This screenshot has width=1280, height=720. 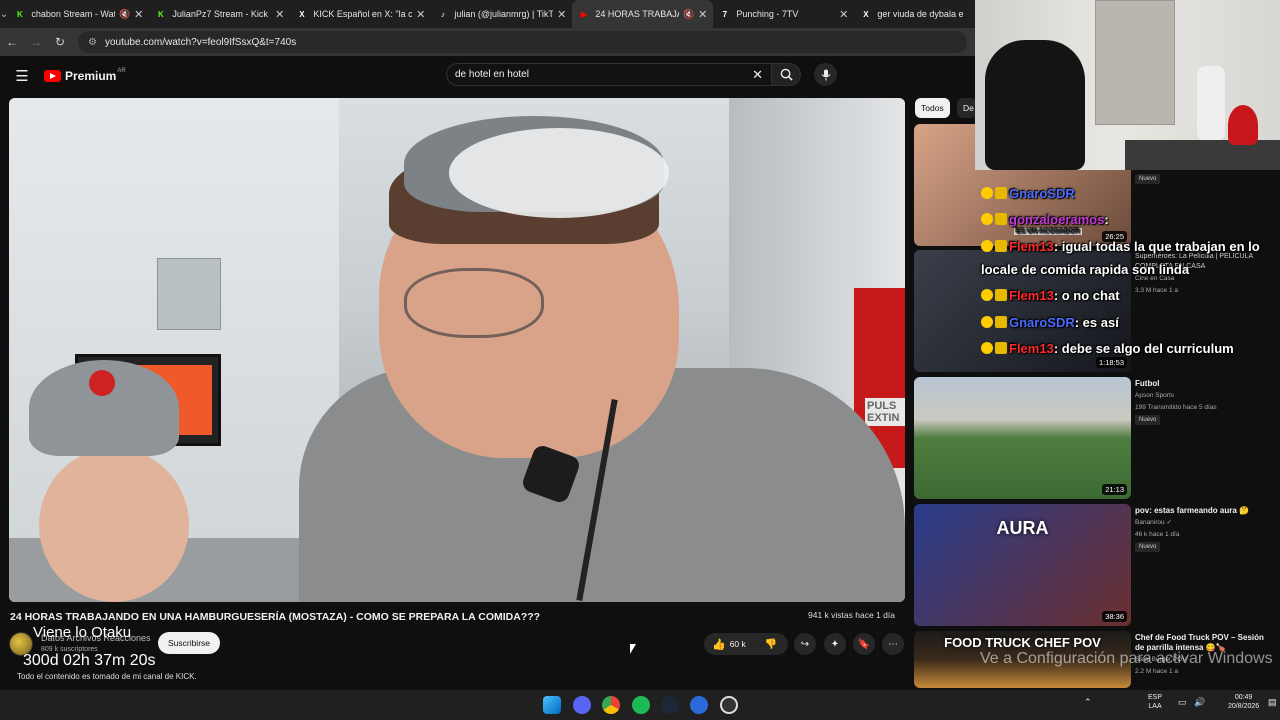 I want to click on youtube-logo: Premium AR, so click(x=85, y=75).